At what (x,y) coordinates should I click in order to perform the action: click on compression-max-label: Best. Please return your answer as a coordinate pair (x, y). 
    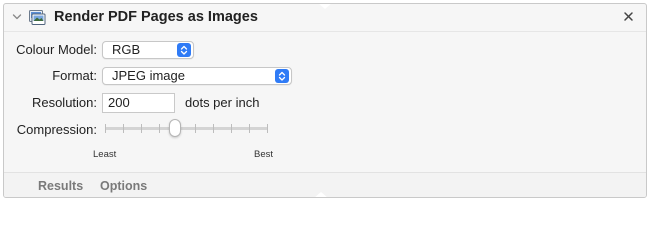
    Looking at the image, I should click on (264, 154).